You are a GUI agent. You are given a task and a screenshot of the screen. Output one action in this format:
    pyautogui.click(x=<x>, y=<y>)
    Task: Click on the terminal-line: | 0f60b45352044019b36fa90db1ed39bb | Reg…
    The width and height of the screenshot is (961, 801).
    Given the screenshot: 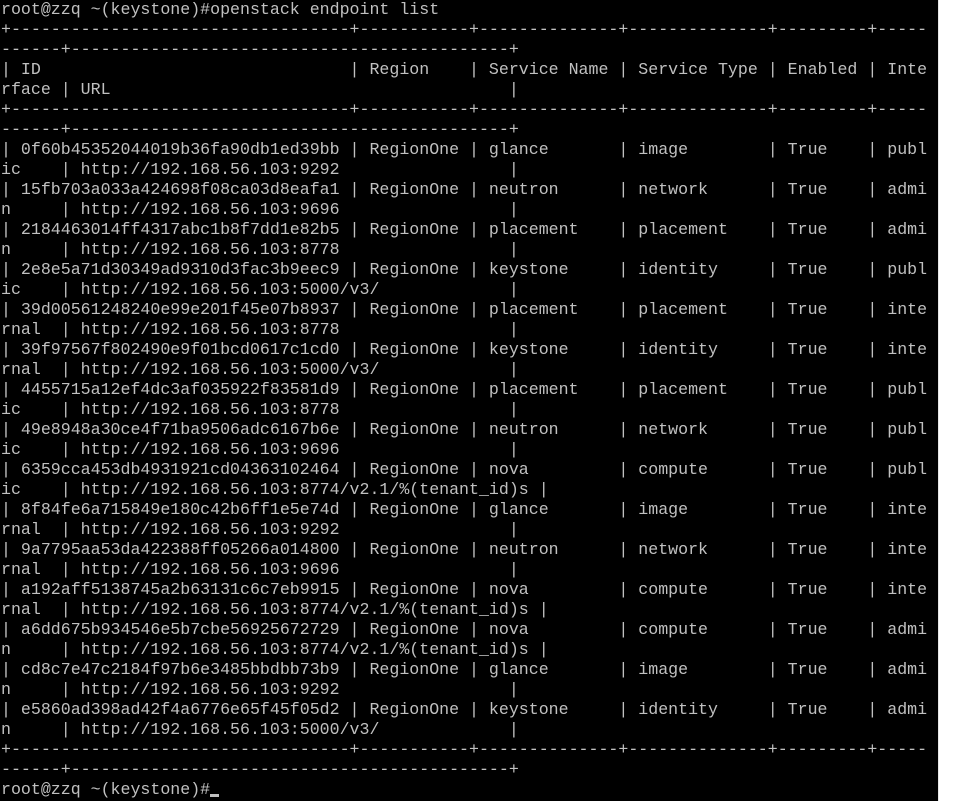 What is the action you would take?
    pyautogui.click(x=464, y=149)
    